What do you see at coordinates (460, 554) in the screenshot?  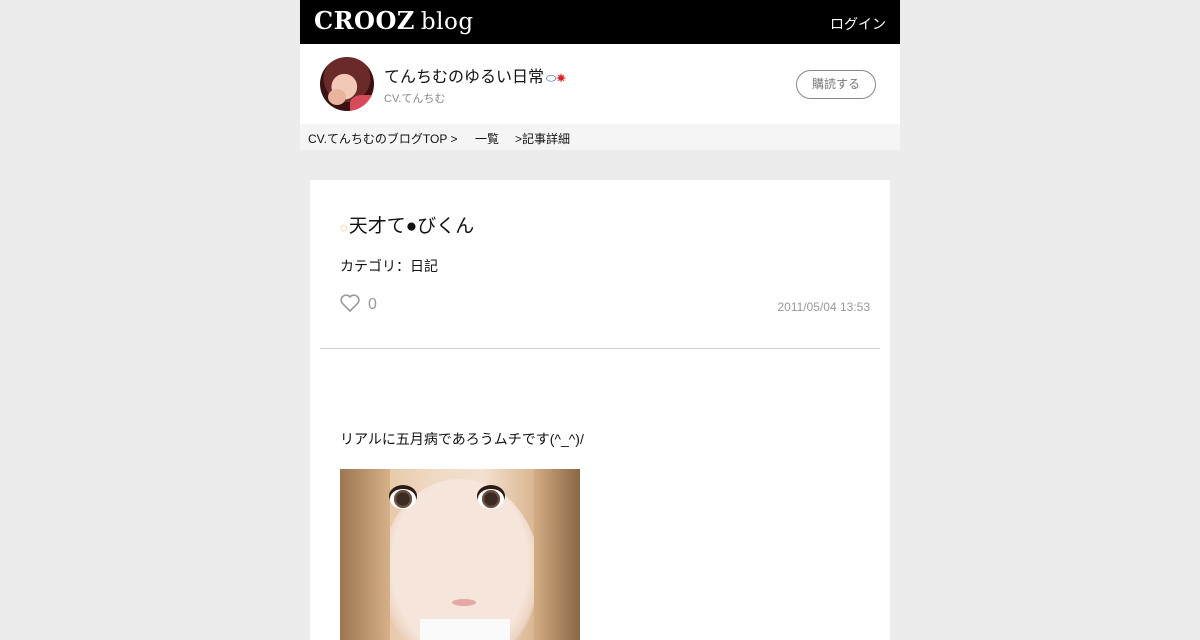 I see `post-photo` at bounding box center [460, 554].